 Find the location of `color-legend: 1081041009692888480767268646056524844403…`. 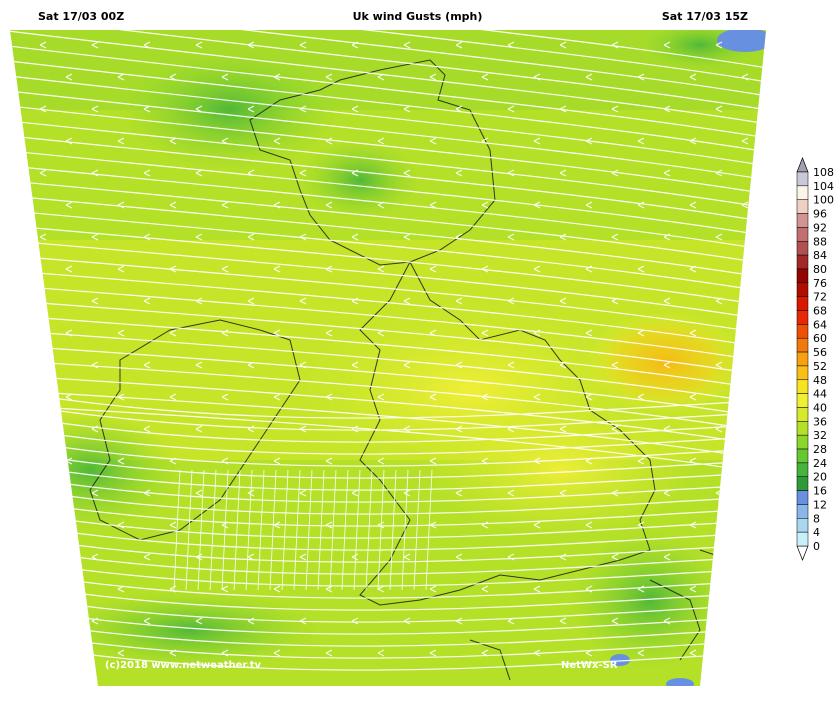

color-legend: 1081041009692888480767268646056524844403… is located at coordinates (815, 359).